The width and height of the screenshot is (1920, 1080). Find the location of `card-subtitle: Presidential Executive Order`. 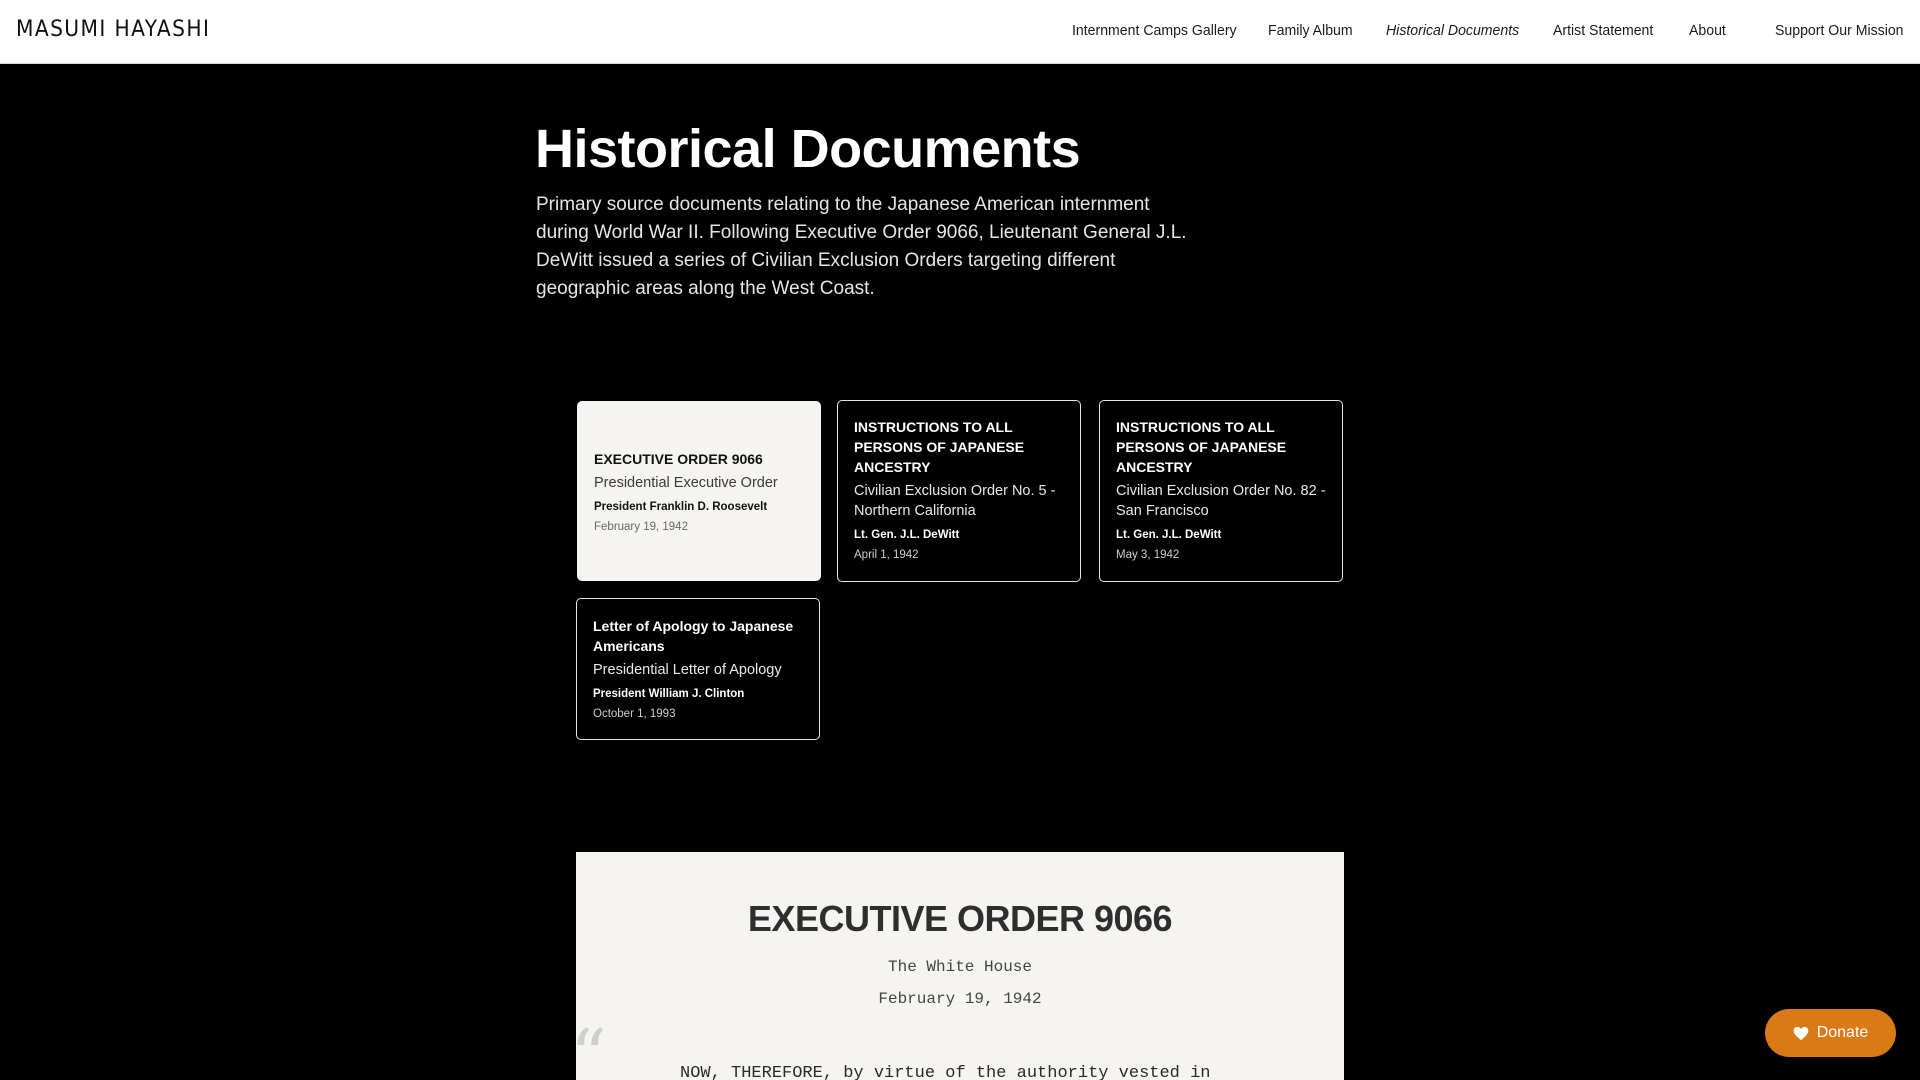

card-subtitle: Presidential Executive Order is located at coordinates (686, 483).